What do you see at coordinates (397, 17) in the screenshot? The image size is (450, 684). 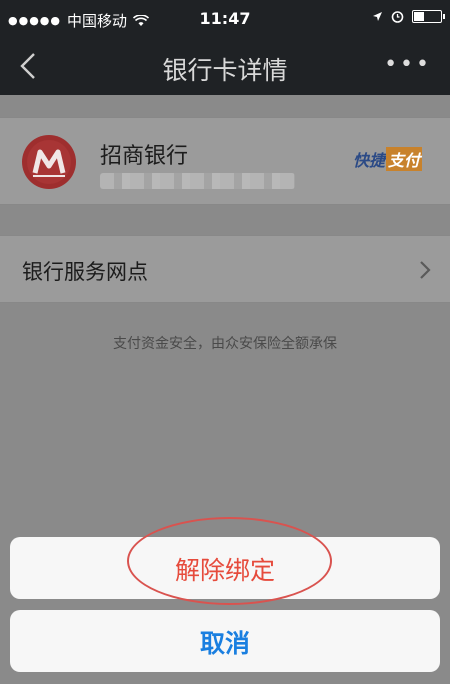 I see `alarm-clock-icon` at bounding box center [397, 17].